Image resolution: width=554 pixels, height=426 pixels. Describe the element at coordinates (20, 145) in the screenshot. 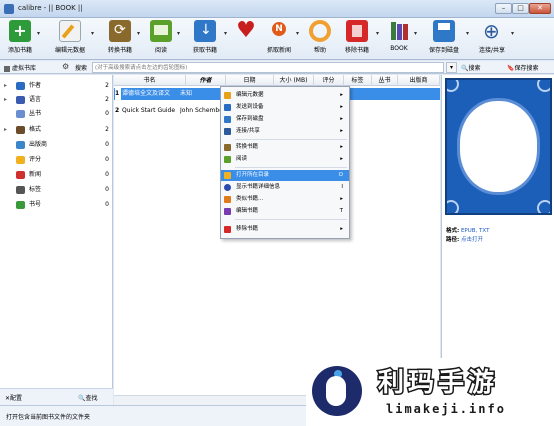

I see `publishers-icon` at that location.